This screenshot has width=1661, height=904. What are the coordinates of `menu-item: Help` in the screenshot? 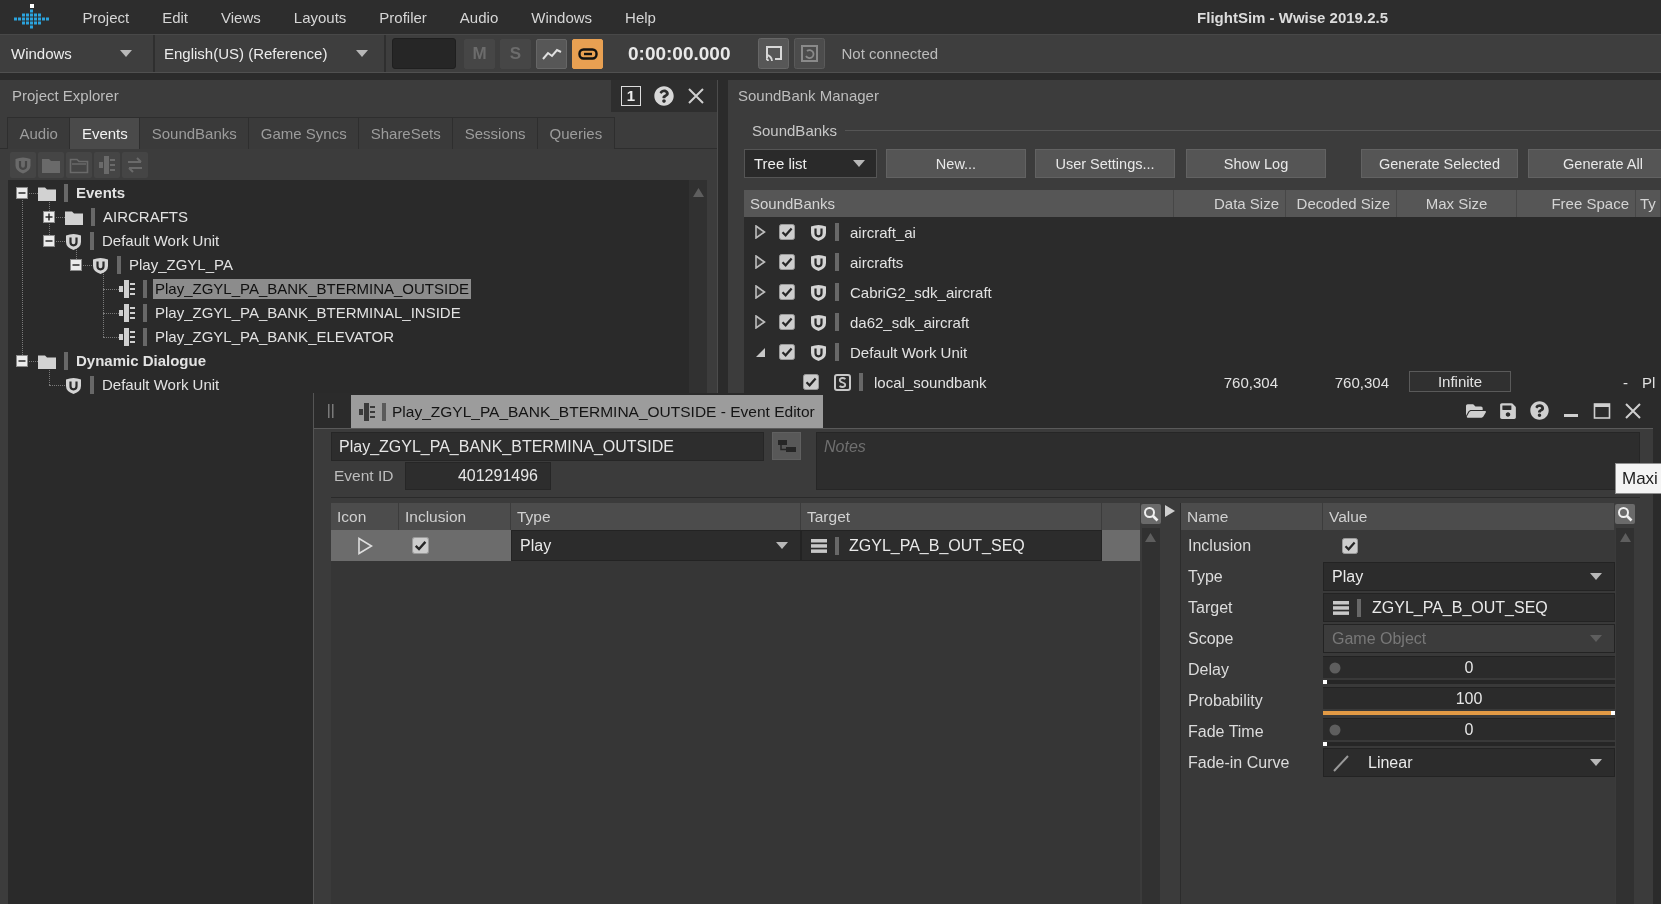 It's located at (640, 17).